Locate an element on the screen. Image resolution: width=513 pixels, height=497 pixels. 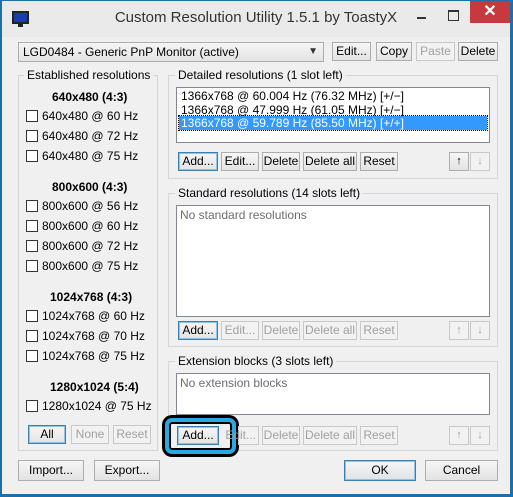
established-reset-button: Reset is located at coordinates (132, 434).